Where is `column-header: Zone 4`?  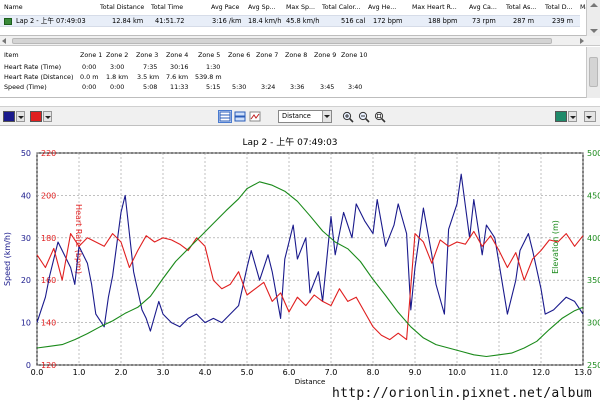
column-header: Zone 4 is located at coordinates (177, 55).